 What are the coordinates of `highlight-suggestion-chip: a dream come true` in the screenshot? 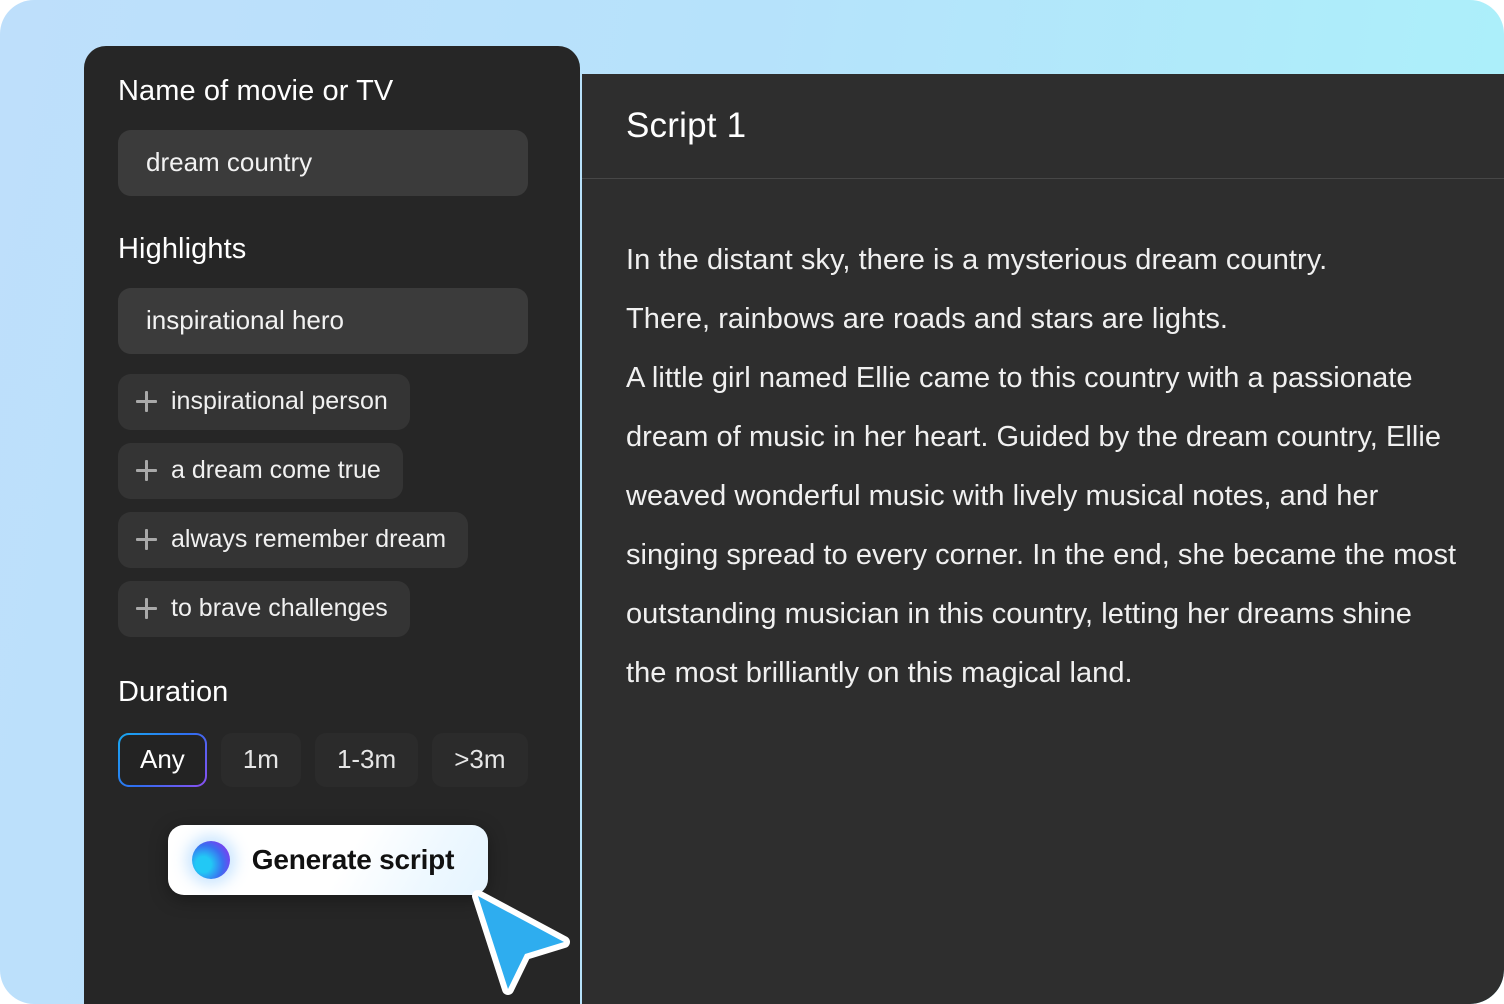 It's located at (260, 470).